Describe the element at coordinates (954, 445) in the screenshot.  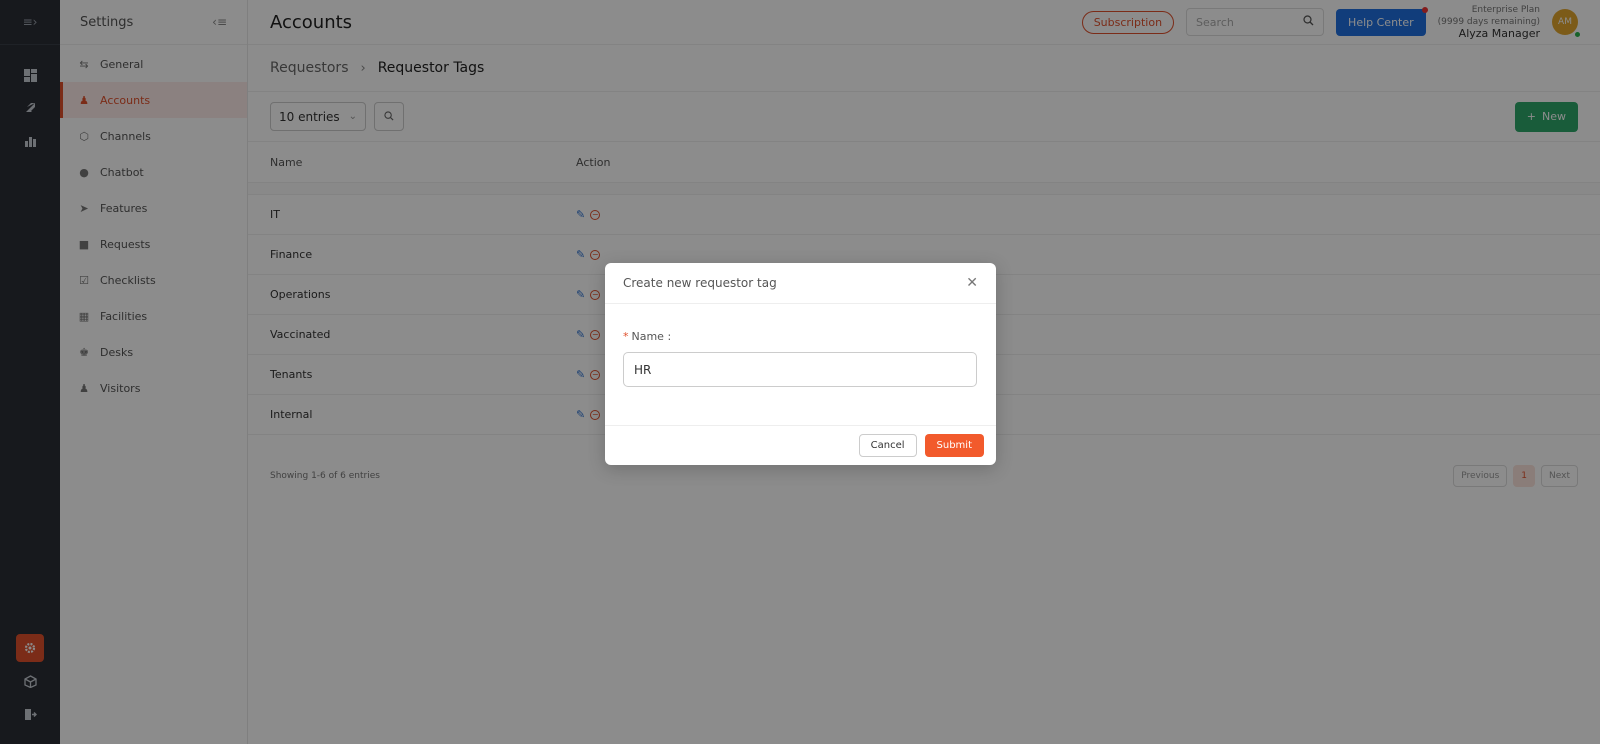
I see `submit-button: Submit` at that location.